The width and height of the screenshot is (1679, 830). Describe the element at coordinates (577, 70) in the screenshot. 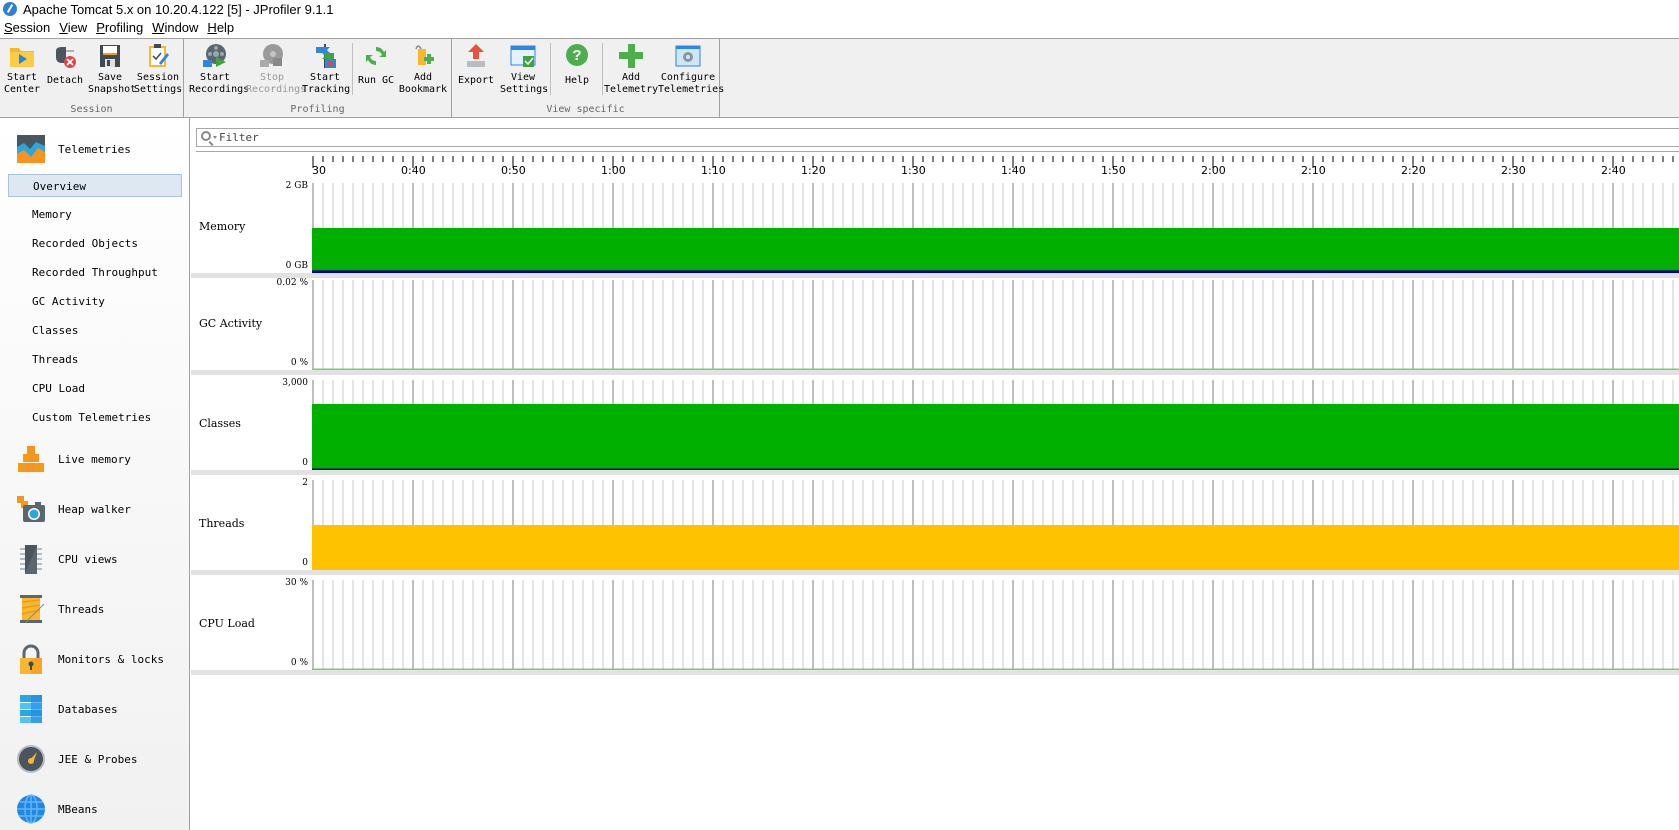

I see `help-button: ? Help` at that location.